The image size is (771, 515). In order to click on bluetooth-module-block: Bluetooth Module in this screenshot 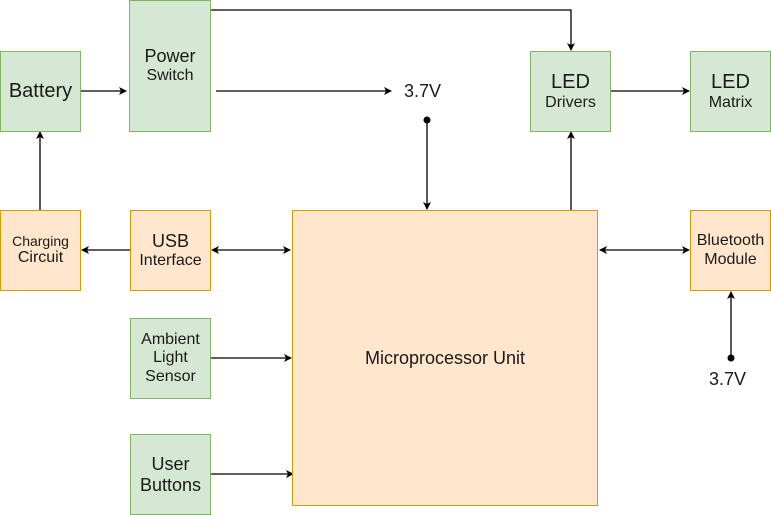, I will do `click(730, 250)`.